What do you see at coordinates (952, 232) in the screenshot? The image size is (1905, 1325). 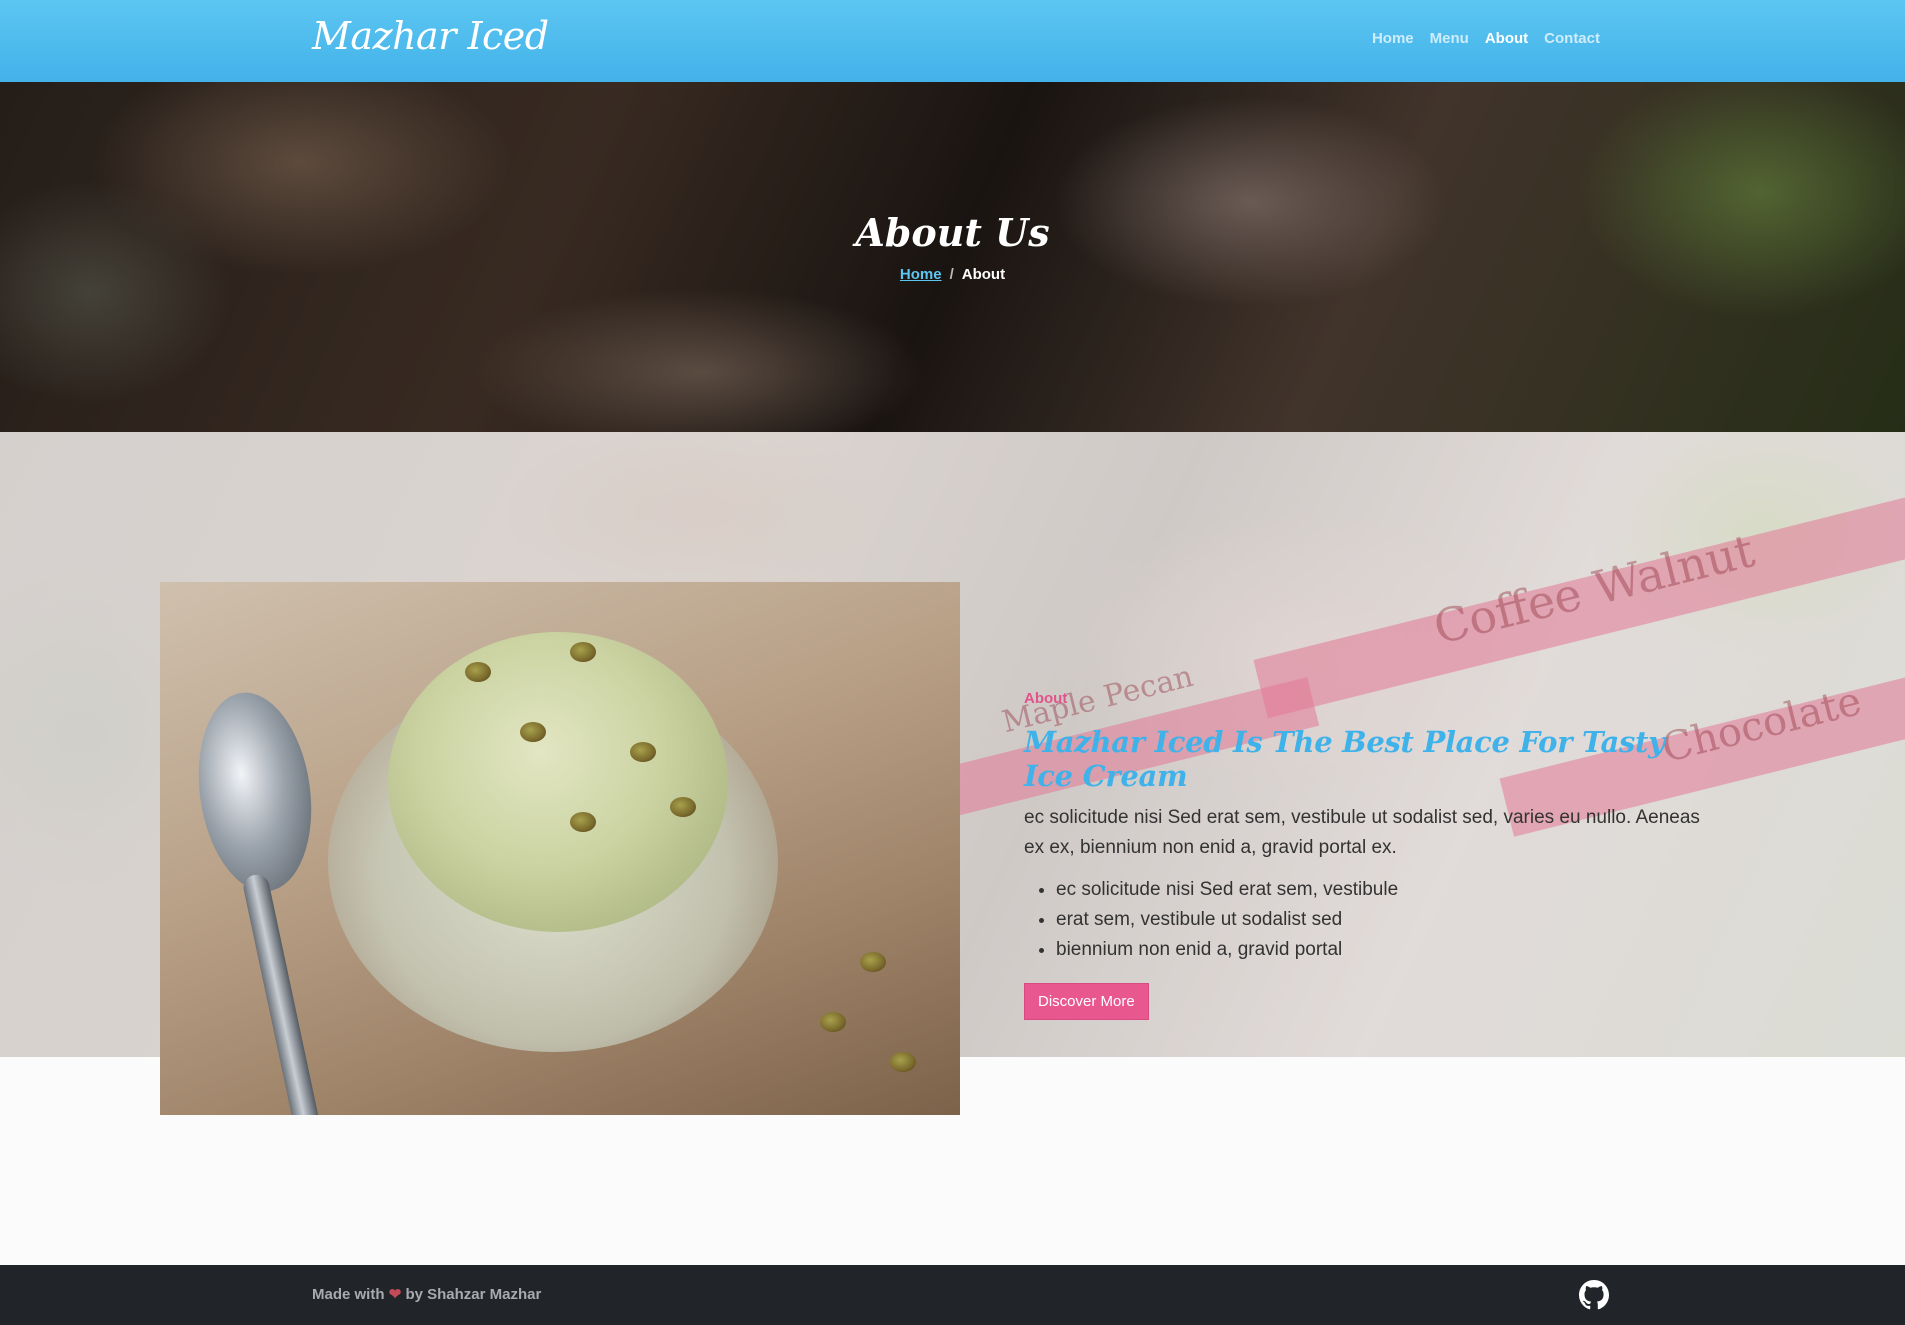 I see `page-title: About Us` at bounding box center [952, 232].